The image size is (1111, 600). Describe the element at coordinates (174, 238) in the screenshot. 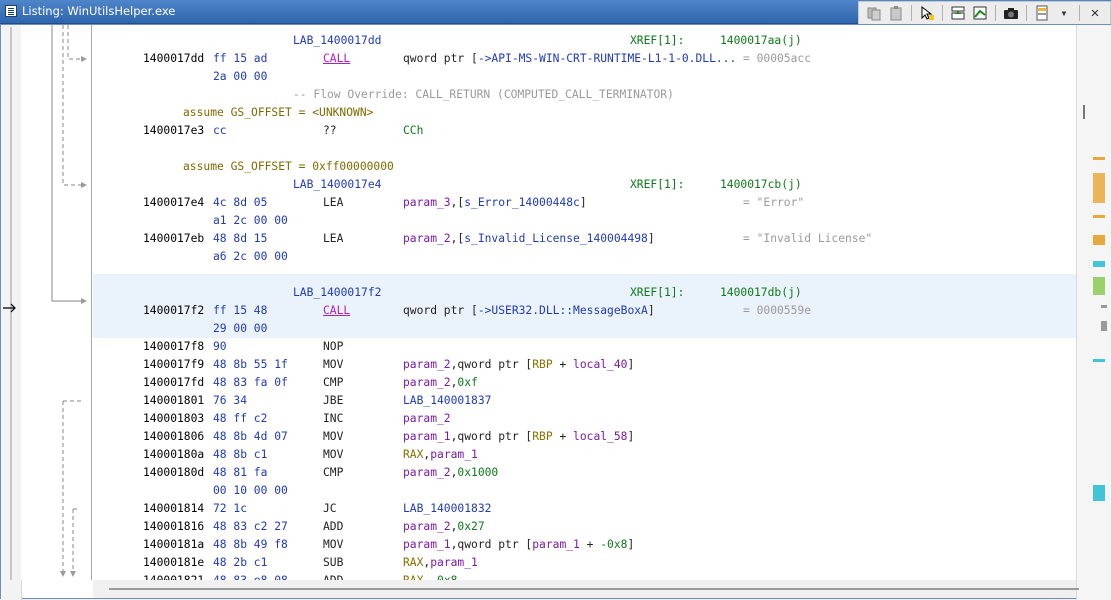

I see `address: 1400017eb` at that location.